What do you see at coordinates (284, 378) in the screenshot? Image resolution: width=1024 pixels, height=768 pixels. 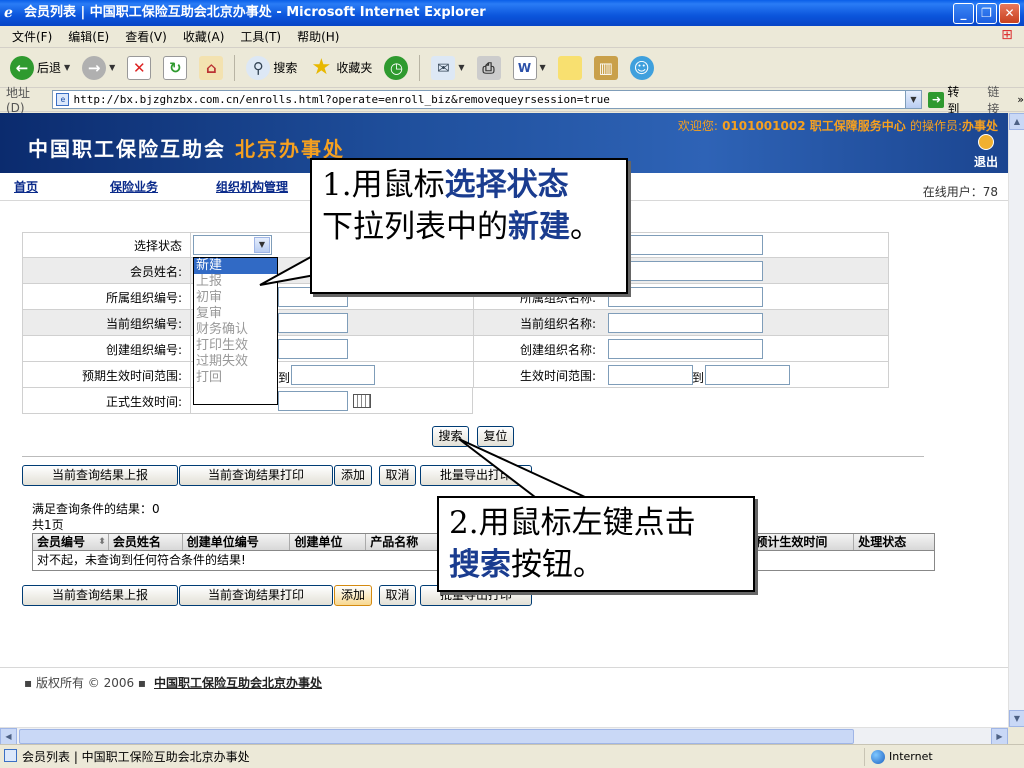 I see `expect-range-to: 到` at bounding box center [284, 378].